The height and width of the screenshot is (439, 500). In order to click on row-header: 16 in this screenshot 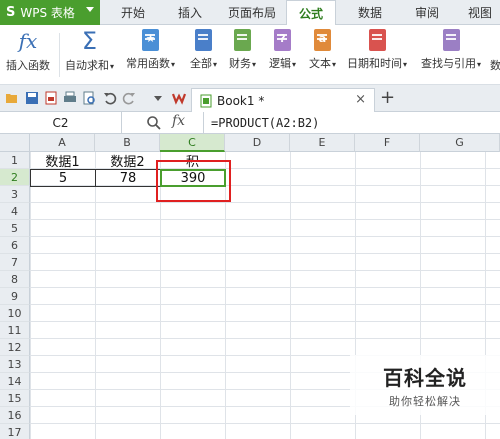, I will do `click(15, 415)`.